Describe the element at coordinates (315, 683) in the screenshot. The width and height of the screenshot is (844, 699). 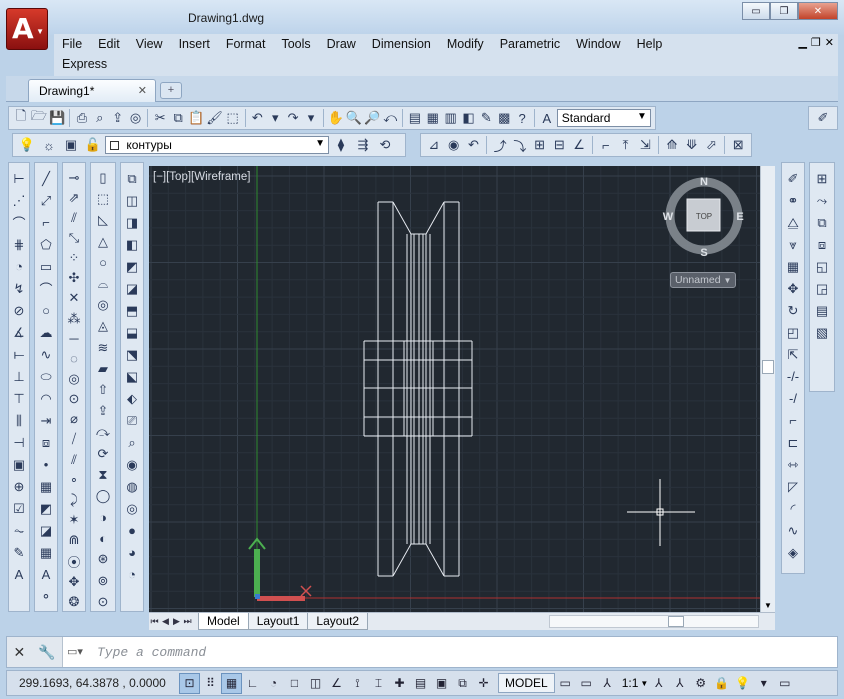
I see `3d-osnap-icon: ◫` at that location.